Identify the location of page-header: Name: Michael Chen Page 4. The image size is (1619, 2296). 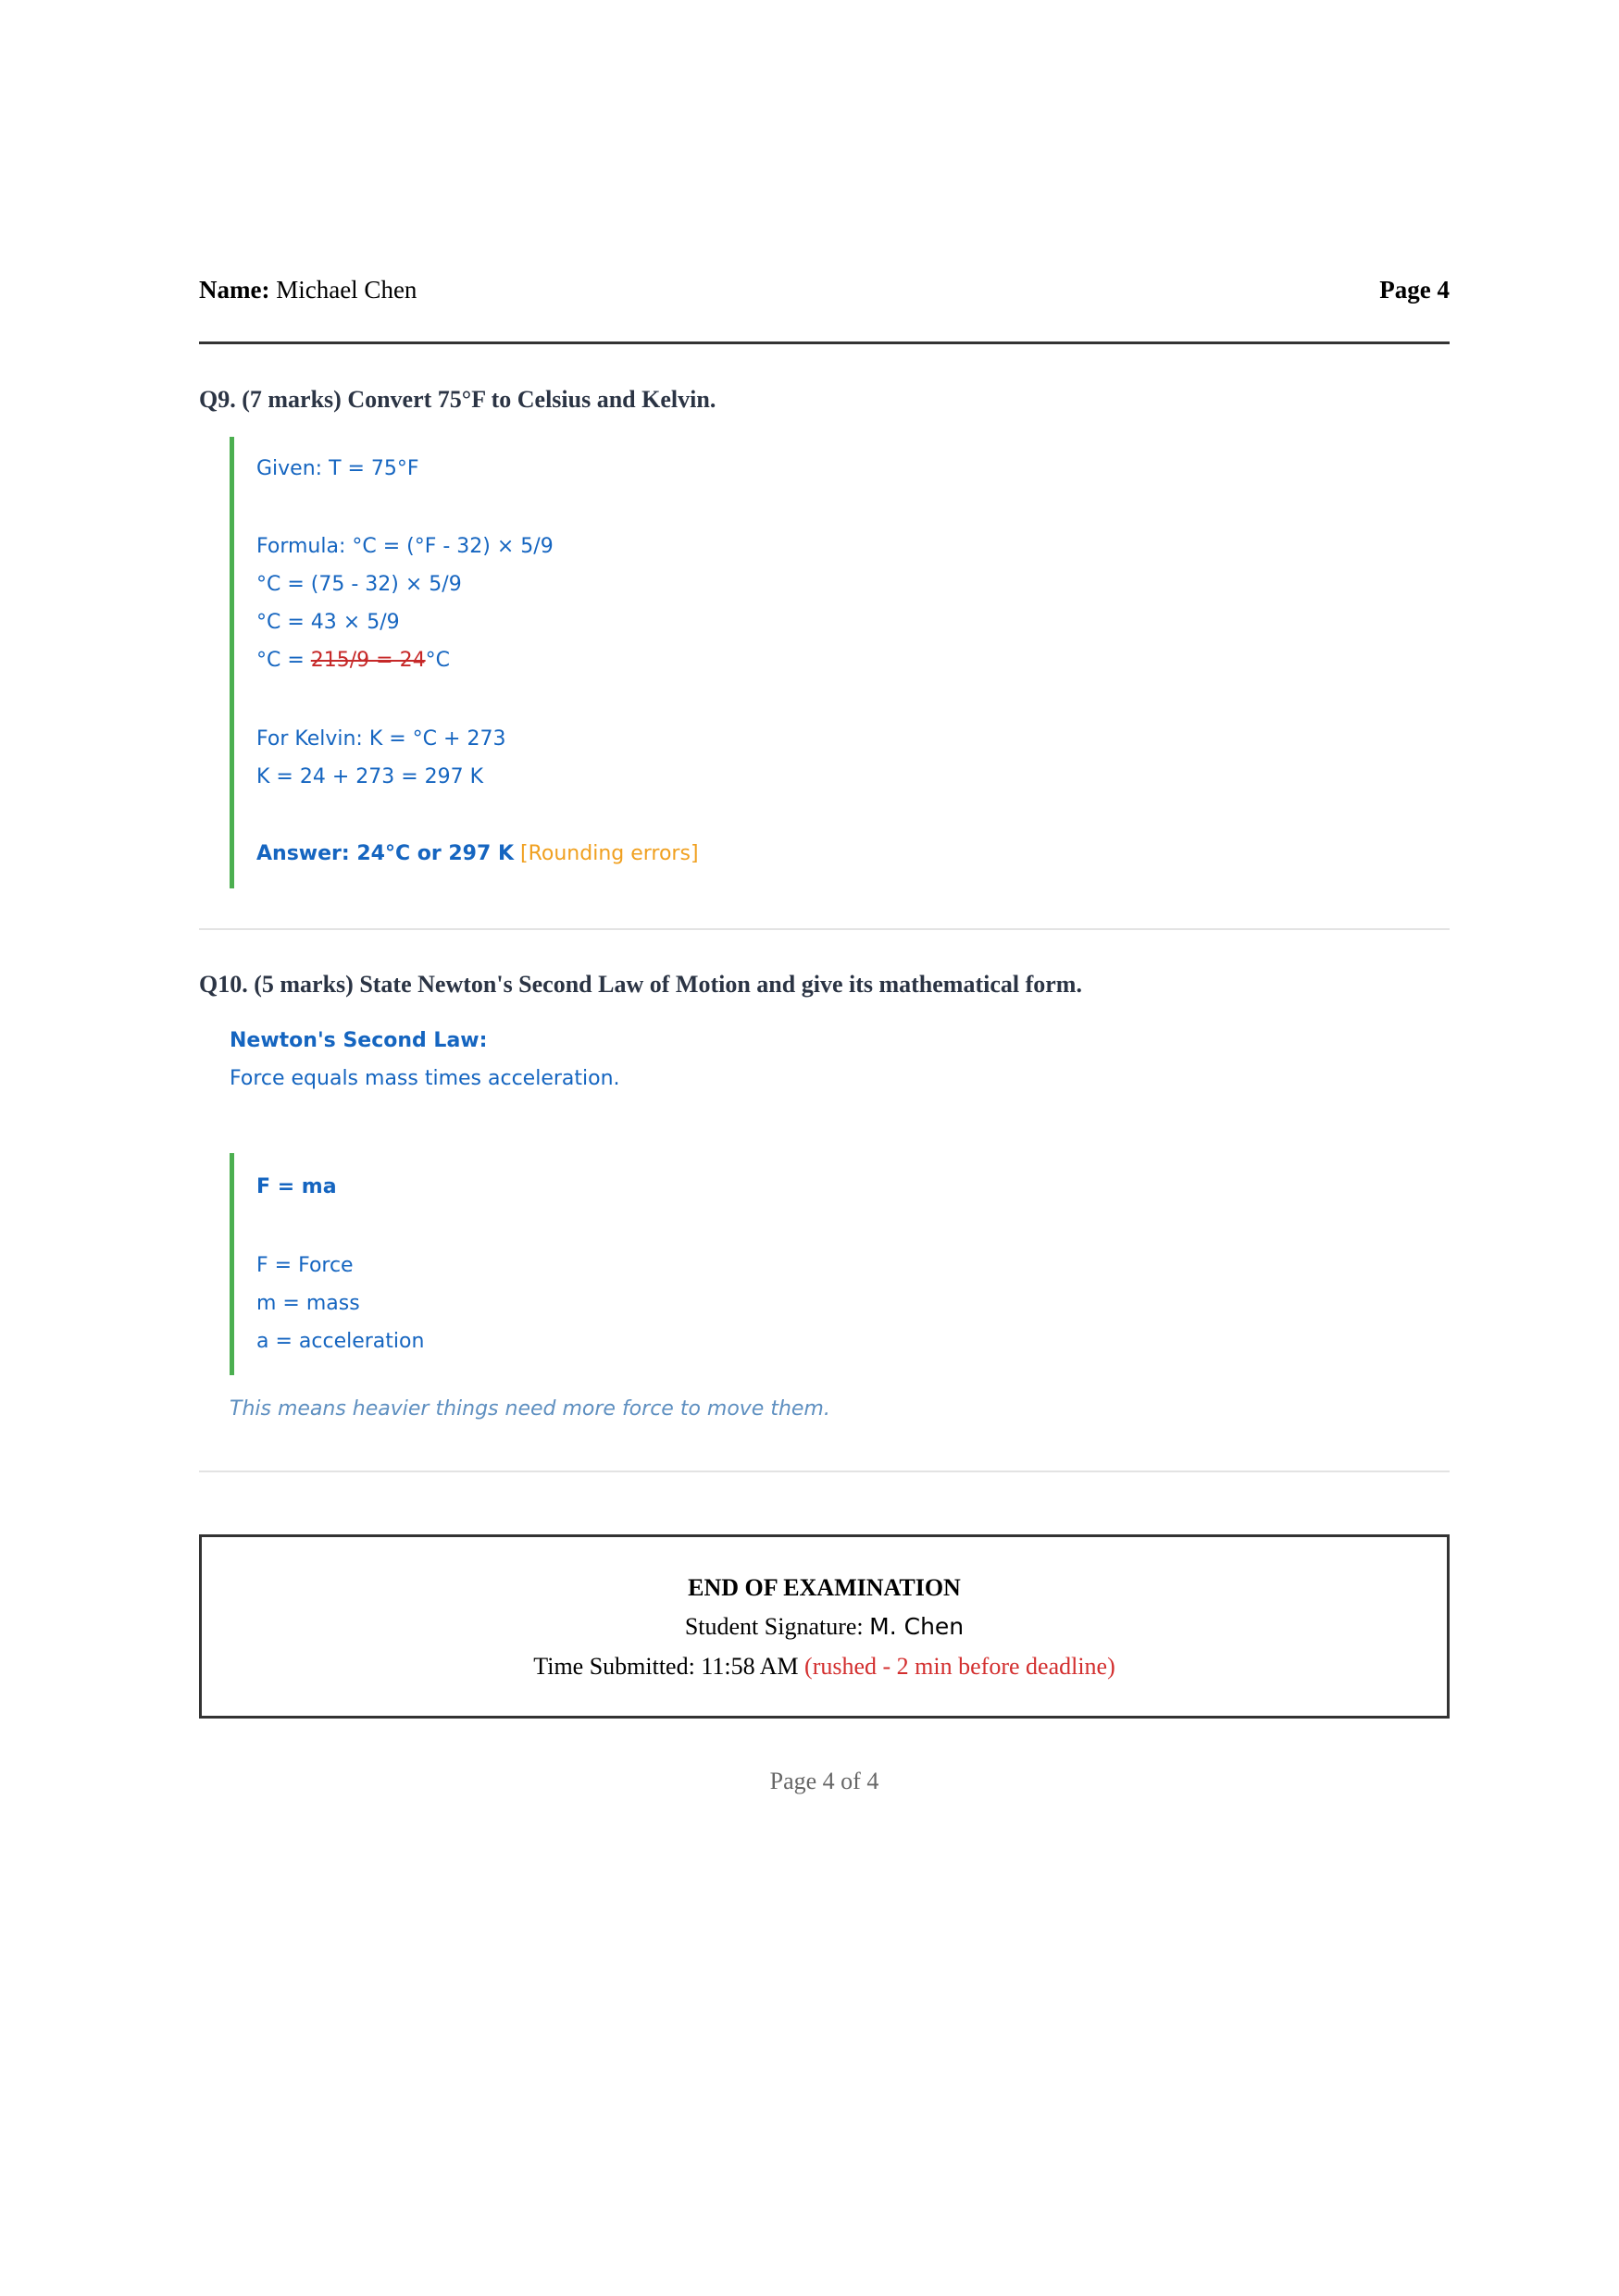
(825, 293).